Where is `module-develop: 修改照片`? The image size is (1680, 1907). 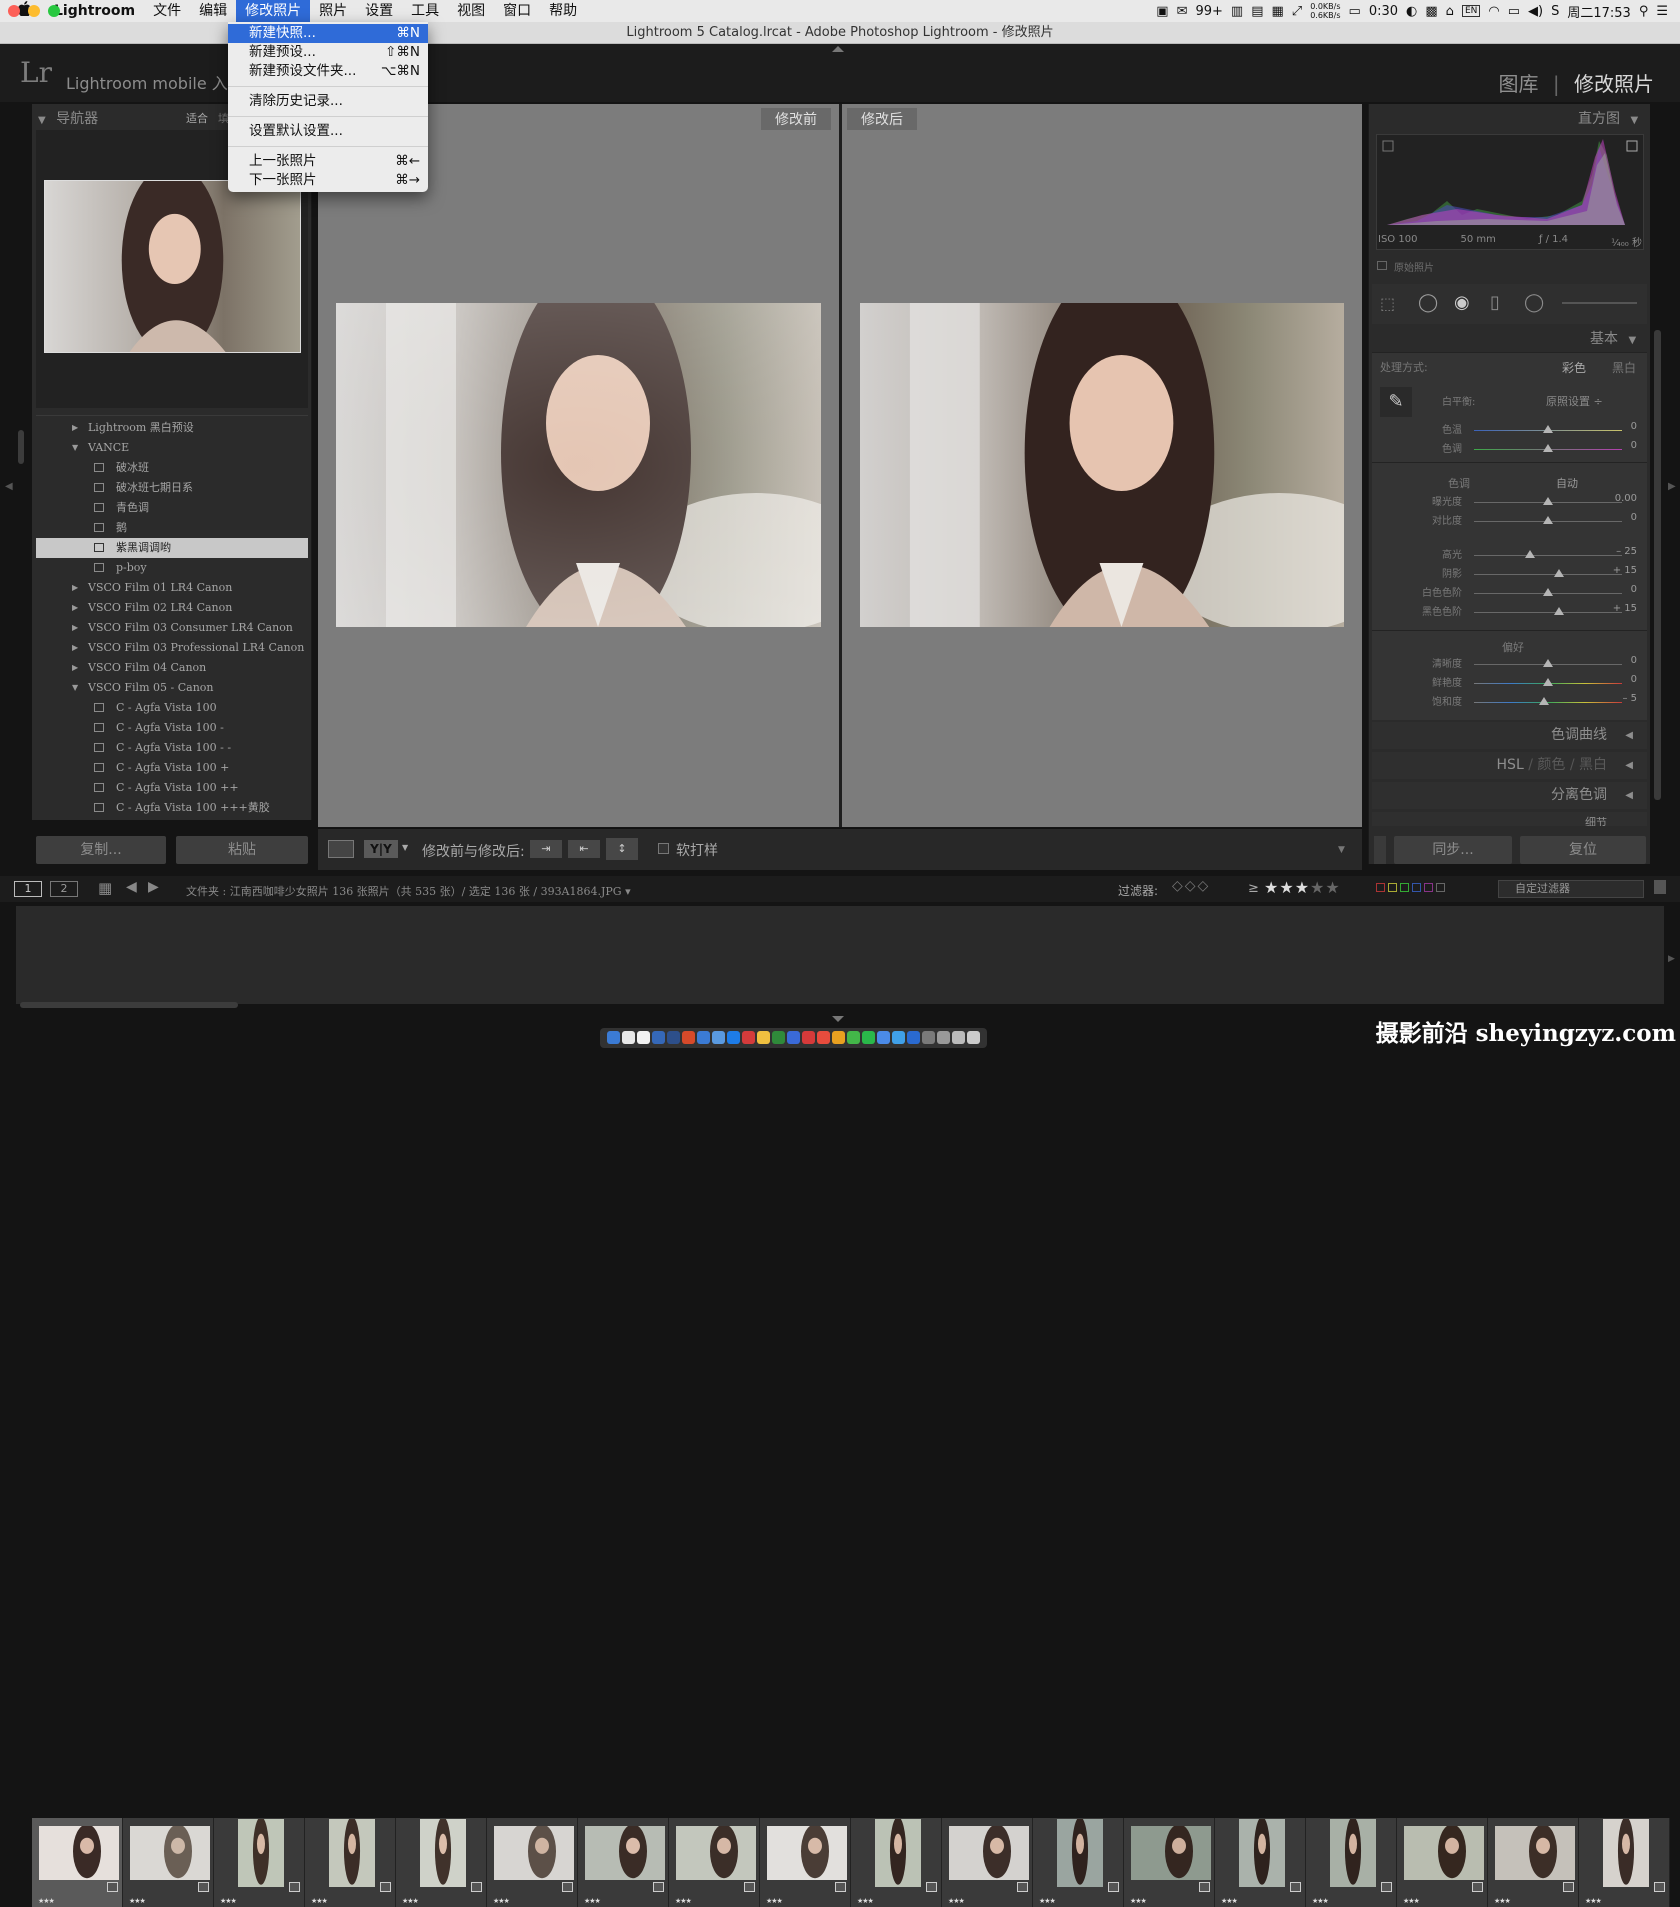 module-develop: 修改照片 is located at coordinates (1614, 84).